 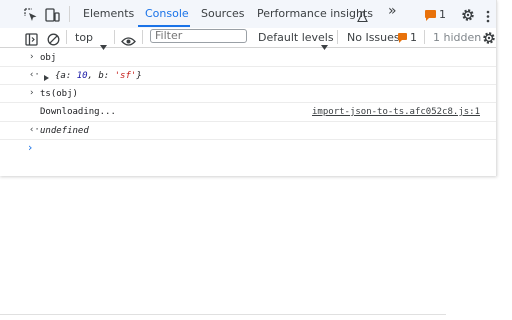 What do you see at coordinates (248, 39) in the screenshot?
I see `console-toolbar: top Default levels No Issues 1 1 hidden` at bounding box center [248, 39].